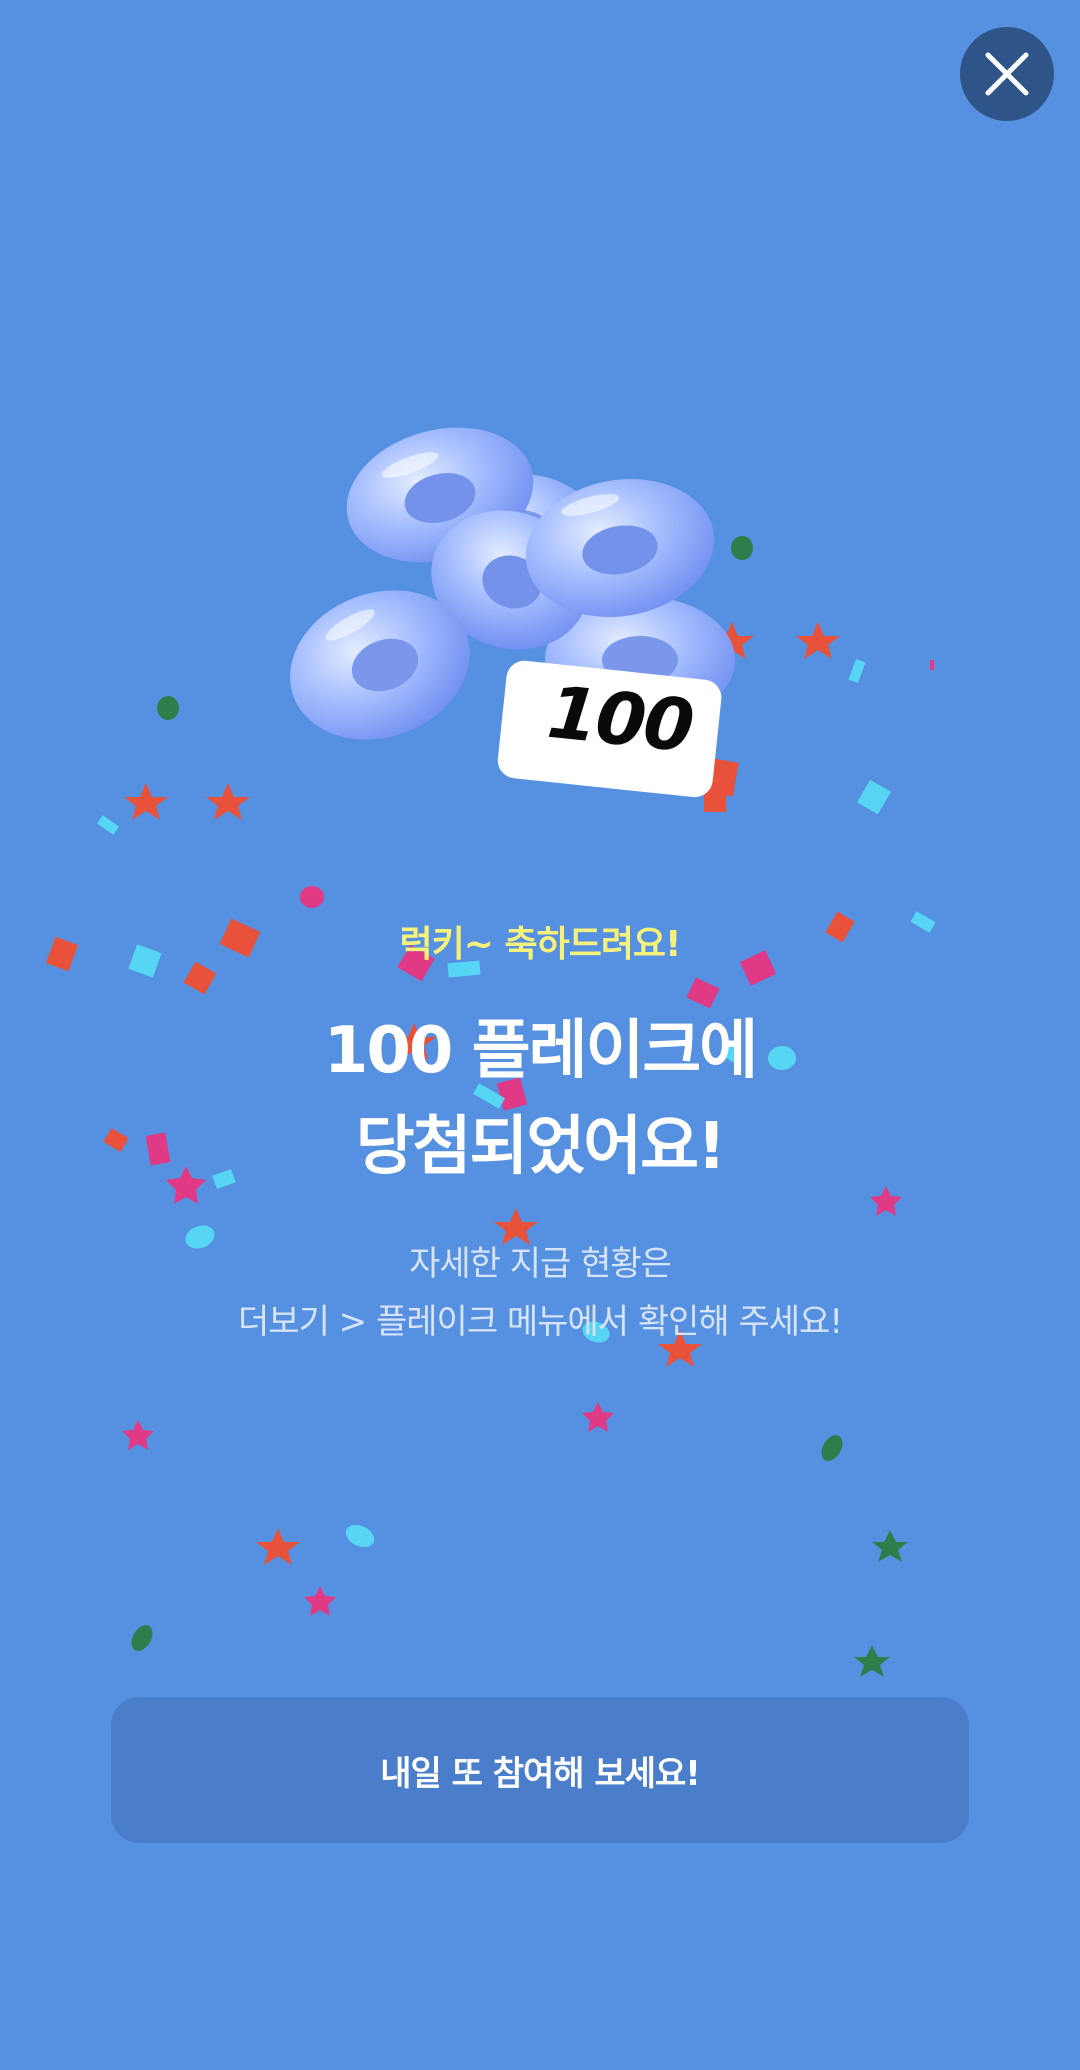 This screenshot has width=1080, height=2070. I want to click on try-again-tomorrow-button: 내일 또 참여해 보세요!, so click(540, 1770).